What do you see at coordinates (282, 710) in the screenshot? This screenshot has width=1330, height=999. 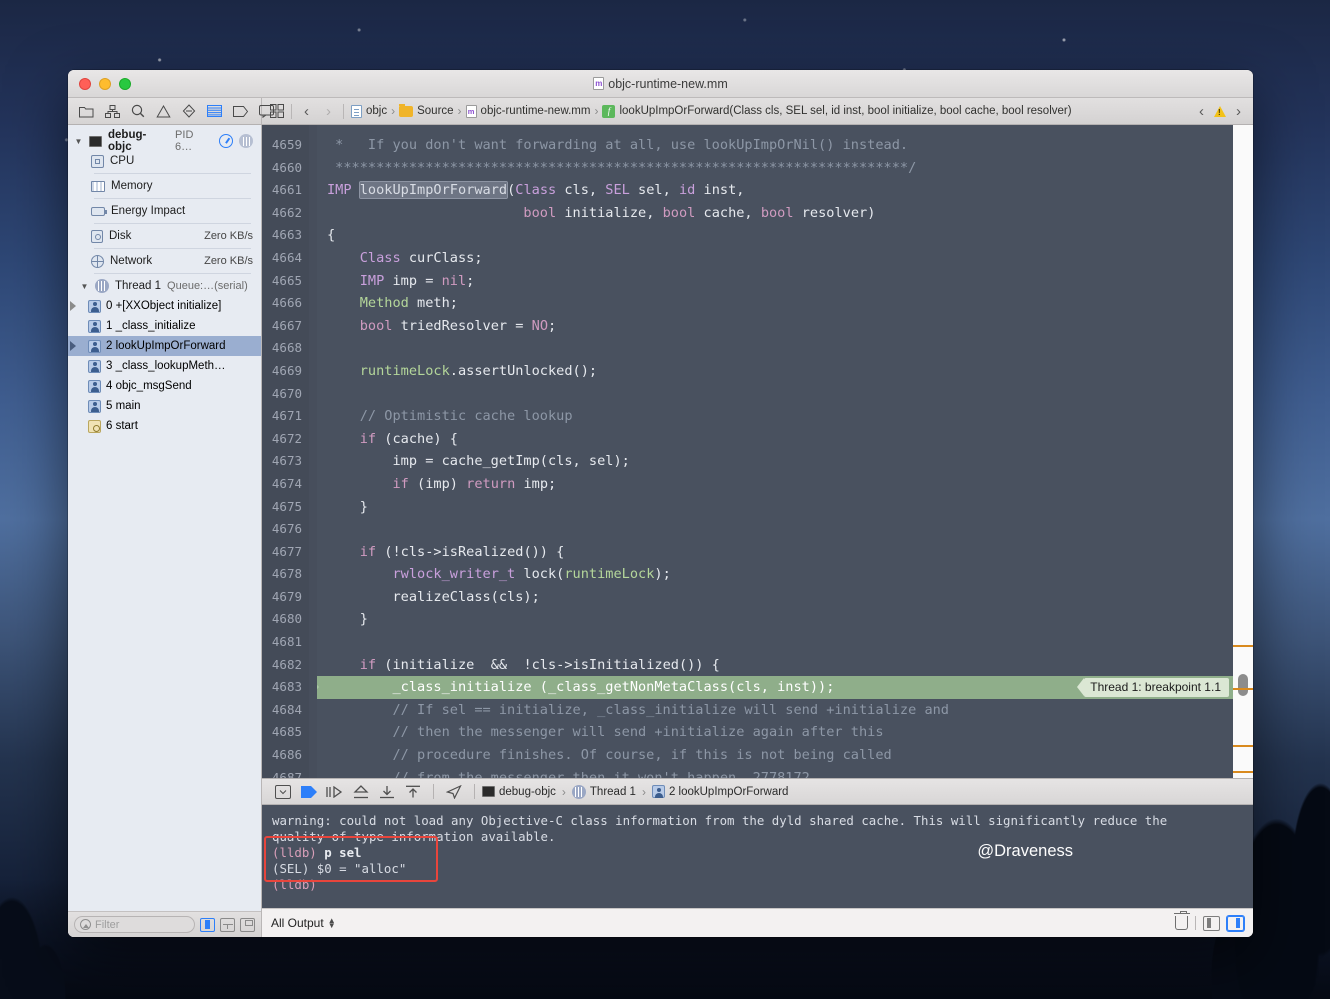 I see `line-number: 4684` at bounding box center [282, 710].